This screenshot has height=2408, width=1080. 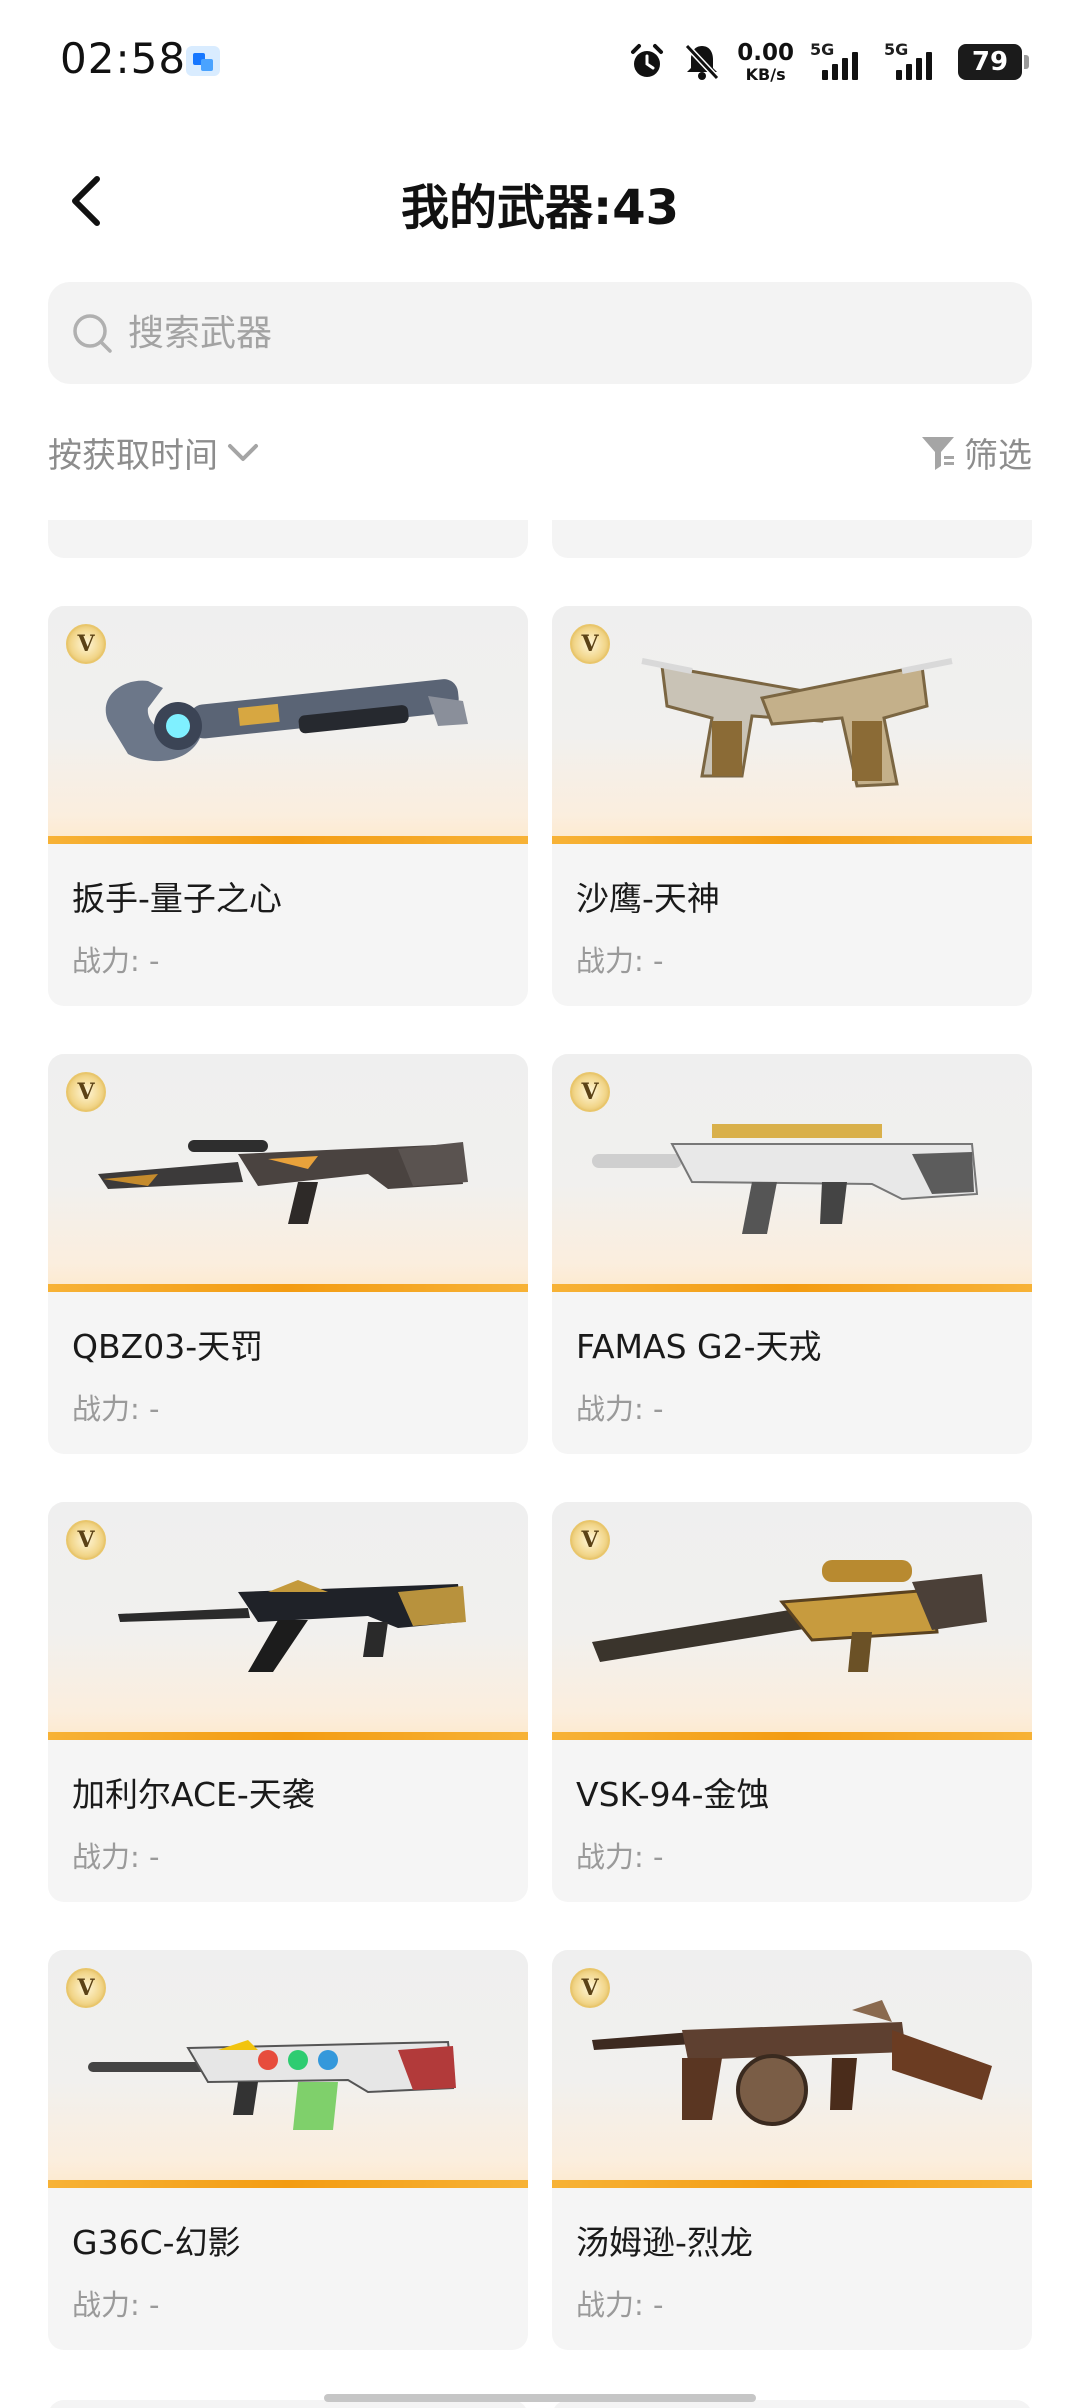 What do you see at coordinates (789, 1616) in the screenshot?
I see `sniper-rifle-icon` at bounding box center [789, 1616].